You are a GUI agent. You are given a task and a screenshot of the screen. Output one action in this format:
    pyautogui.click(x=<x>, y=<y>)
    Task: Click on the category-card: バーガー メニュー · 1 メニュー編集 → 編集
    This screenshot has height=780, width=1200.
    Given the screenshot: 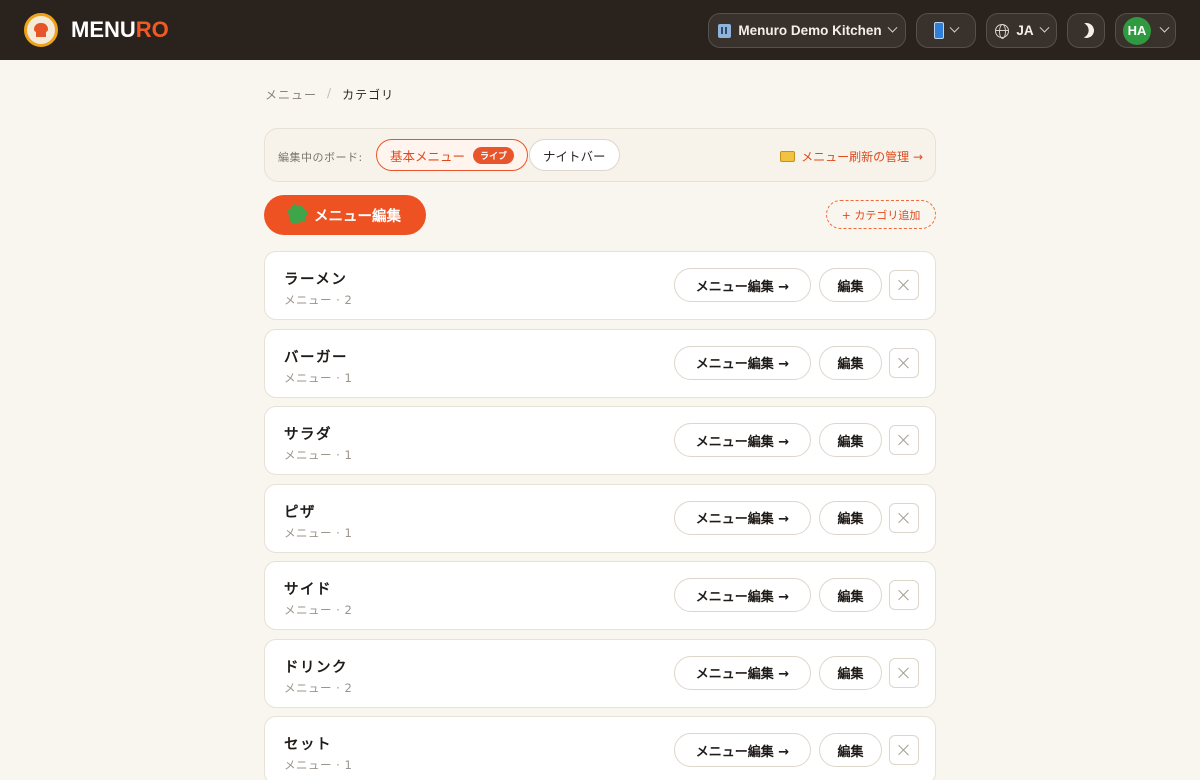 What is the action you would take?
    pyautogui.click(x=600, y=363)
    